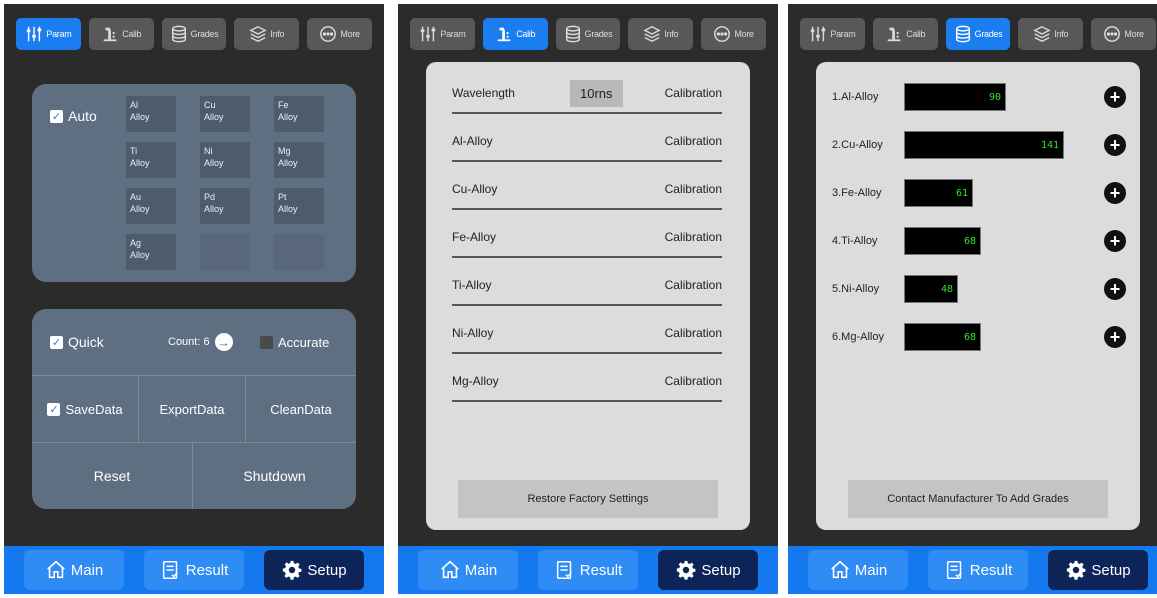 This screenshot has width=1157, height=598. I want to click on tab-label: Grades, so click(204, 34).